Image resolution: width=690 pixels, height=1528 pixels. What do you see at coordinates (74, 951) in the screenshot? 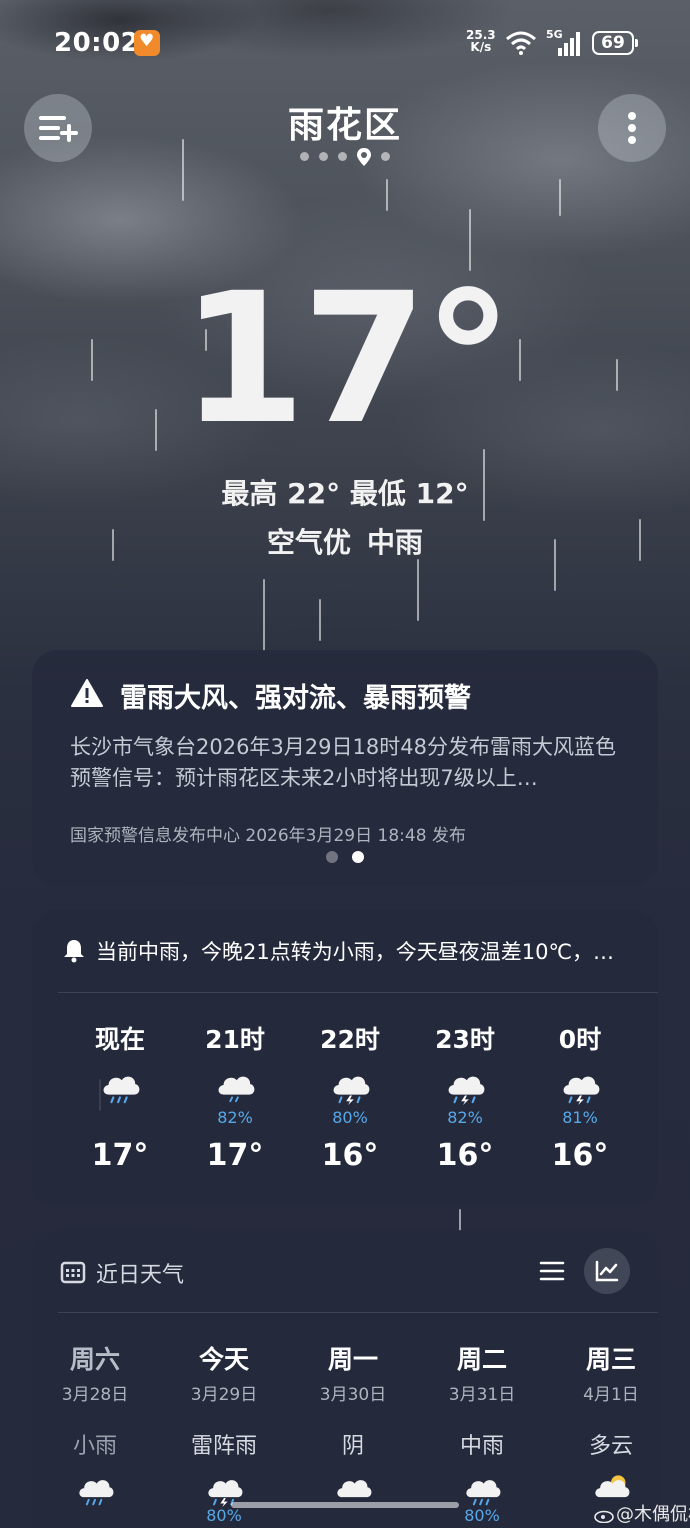
I see `bell-icon` at bounding box center [74, 951].